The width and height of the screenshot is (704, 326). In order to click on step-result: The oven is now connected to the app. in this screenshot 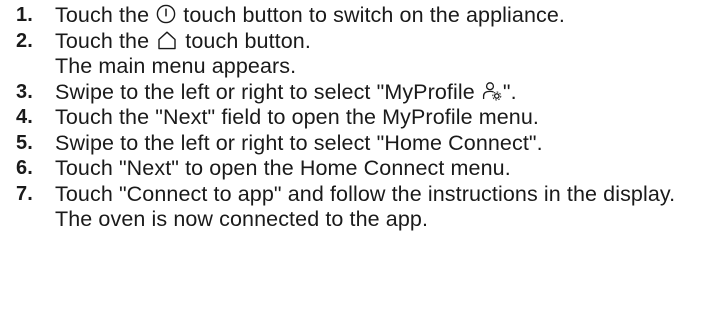, I will do `click(242, 219)`.